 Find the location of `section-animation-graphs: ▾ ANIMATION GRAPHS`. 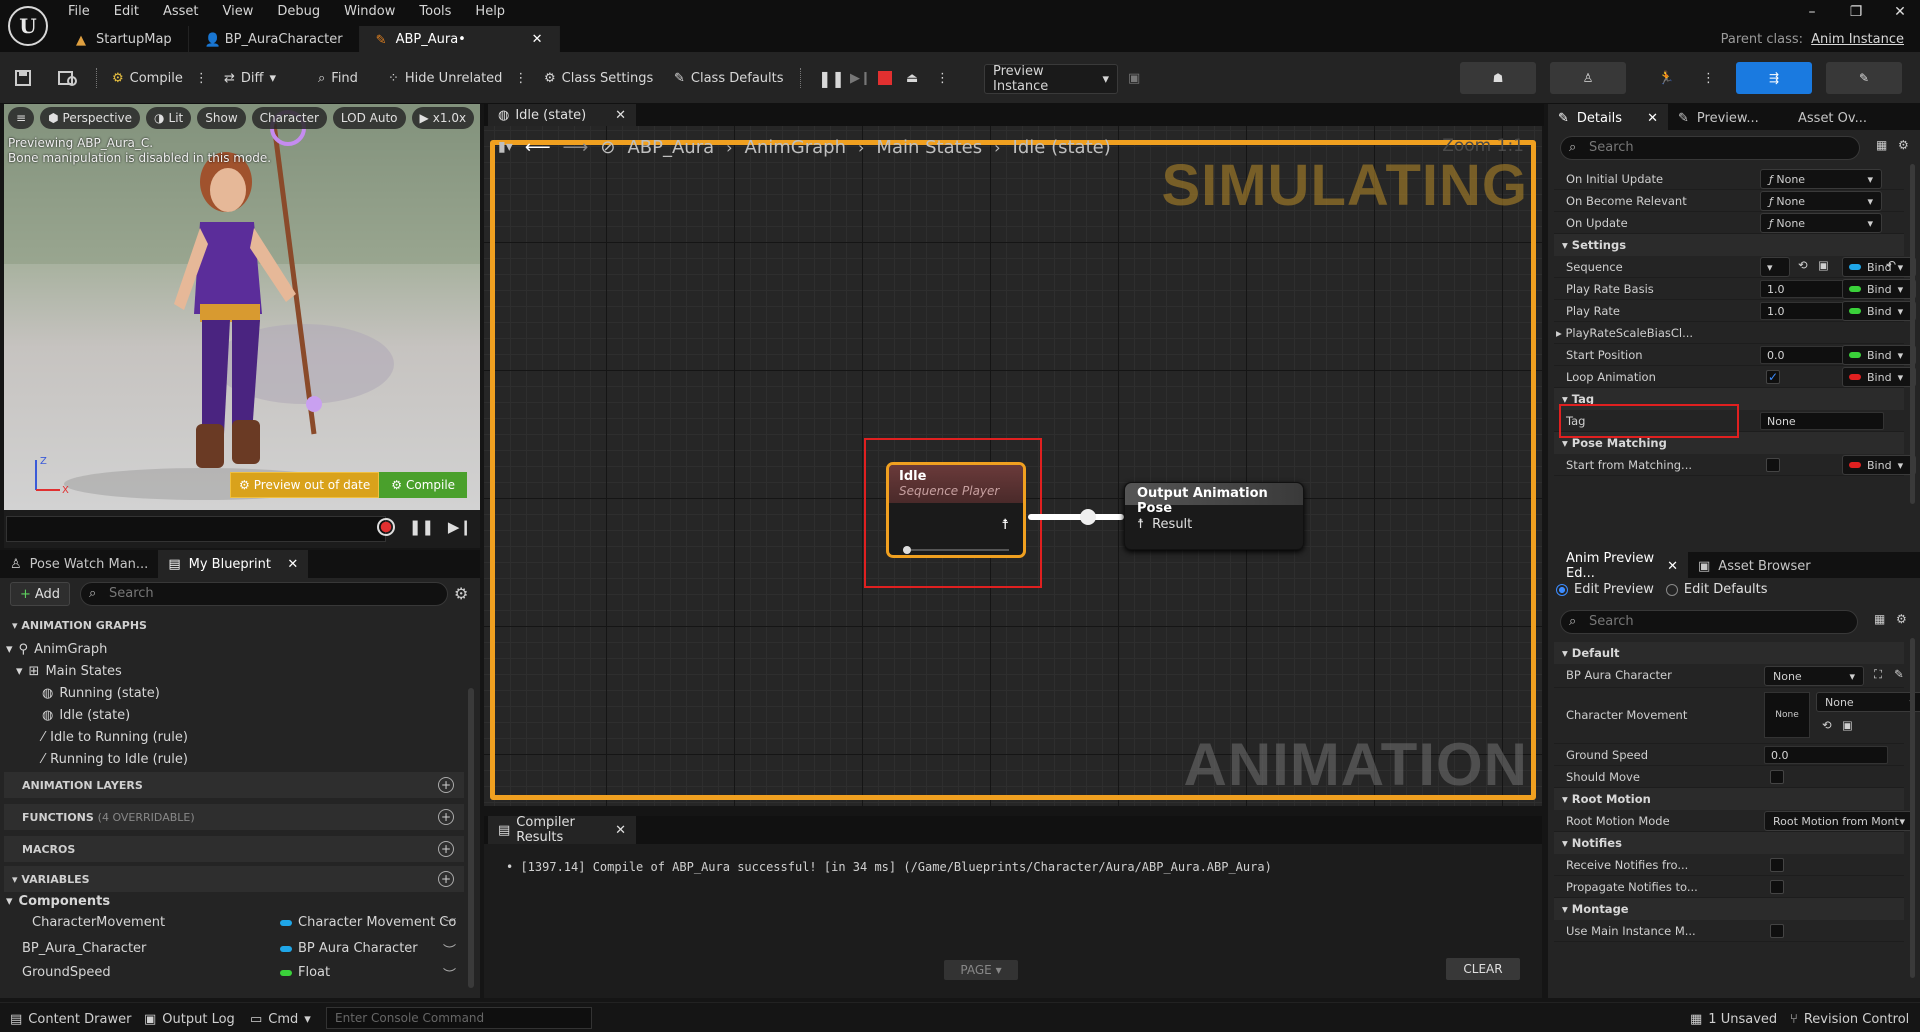

section-animation-graphs: ▾ ANIMATION GRAPHS is located at coordinates (234, 625).